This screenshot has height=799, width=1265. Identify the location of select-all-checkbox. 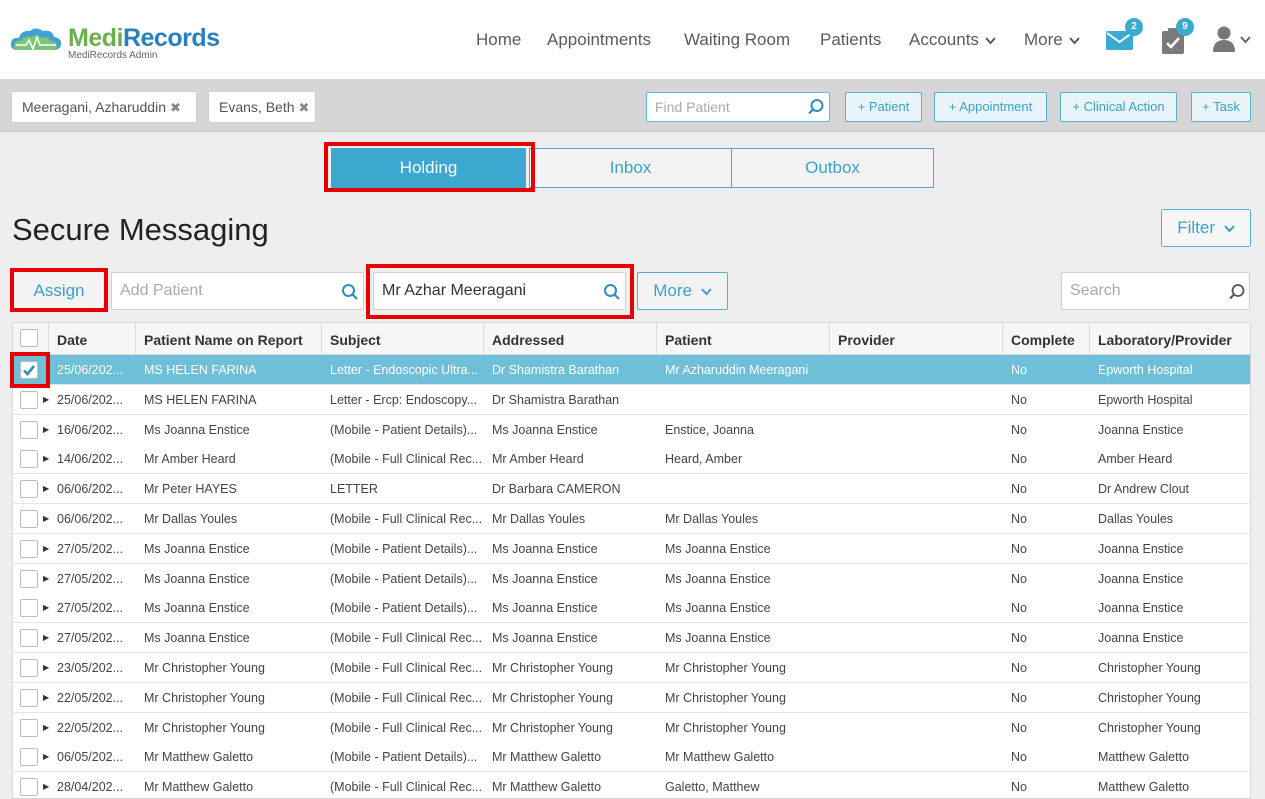
(29, 338).